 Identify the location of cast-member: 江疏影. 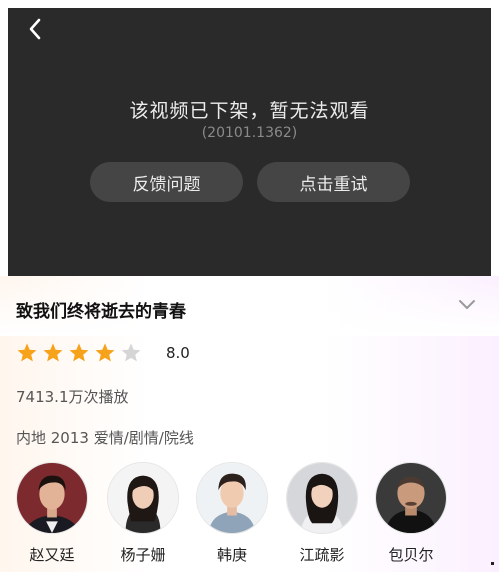
(322, 513).